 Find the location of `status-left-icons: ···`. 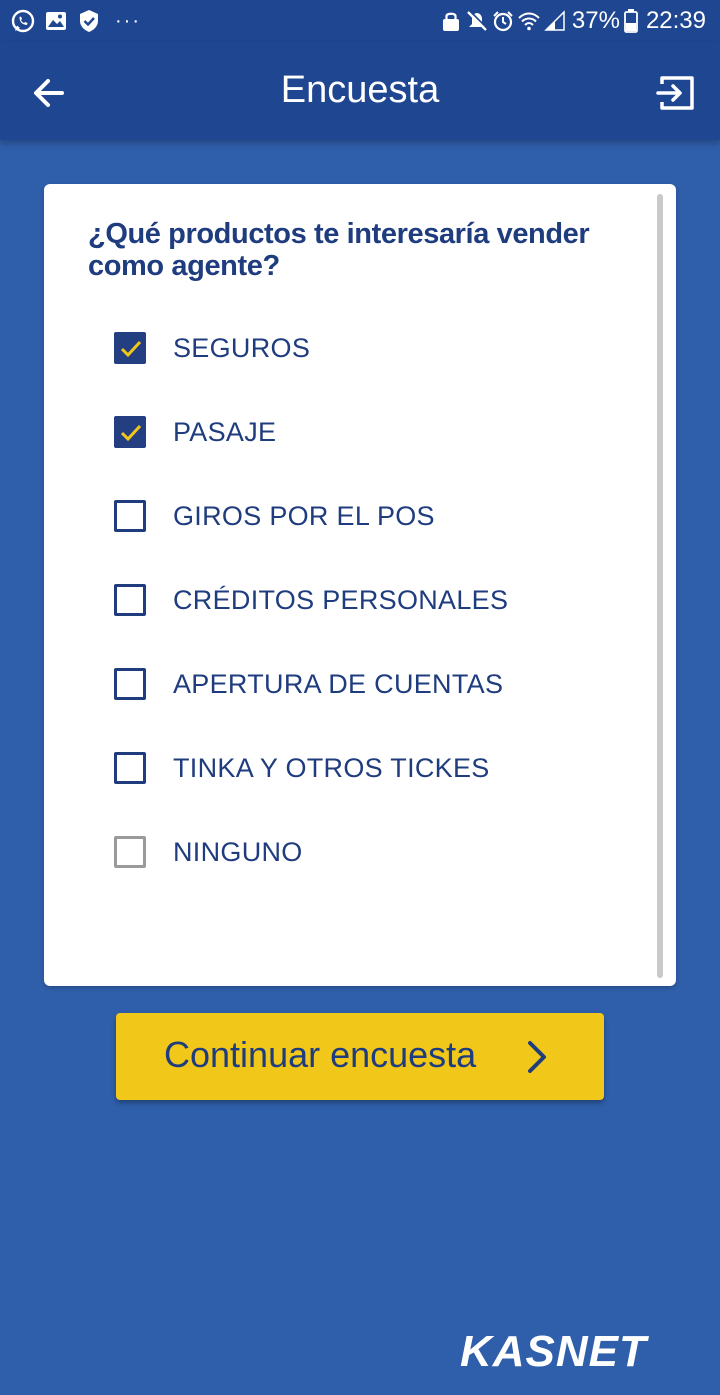

status-left-icons: ··· is located at coordinates (75, 21).